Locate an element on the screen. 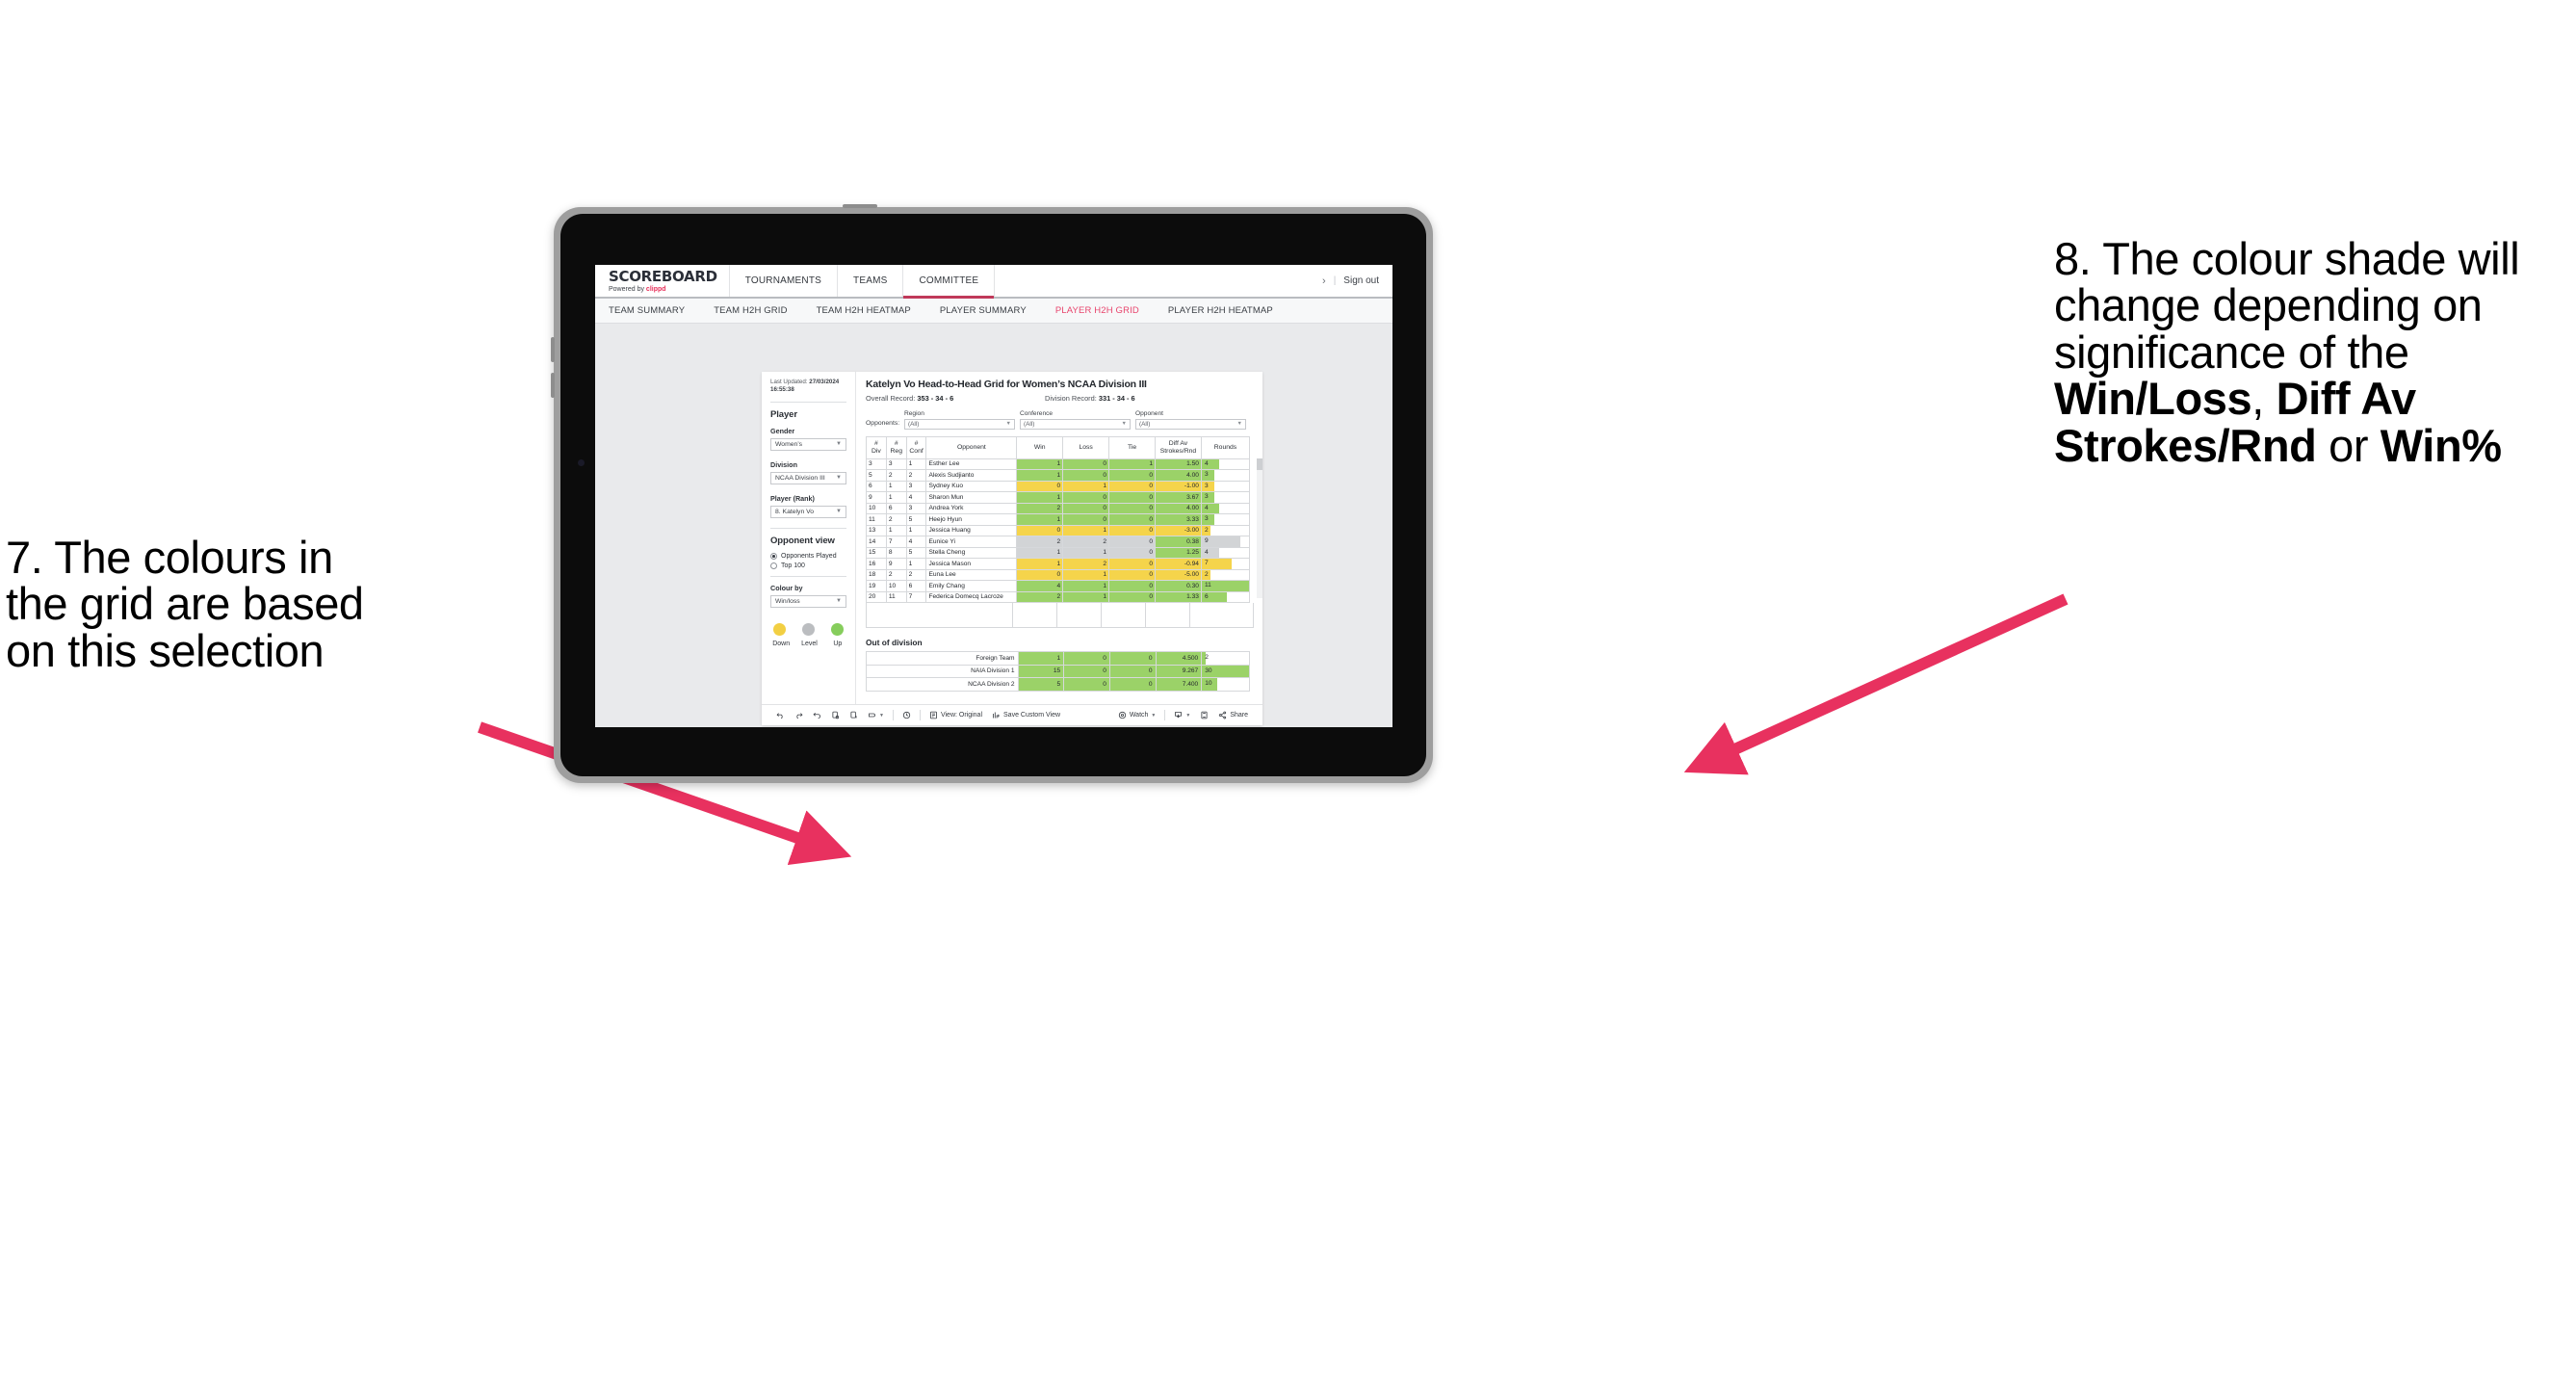  subnav-player-h2h-grid: PLAYER H2H GRID is located at coordinates (1106, 310).